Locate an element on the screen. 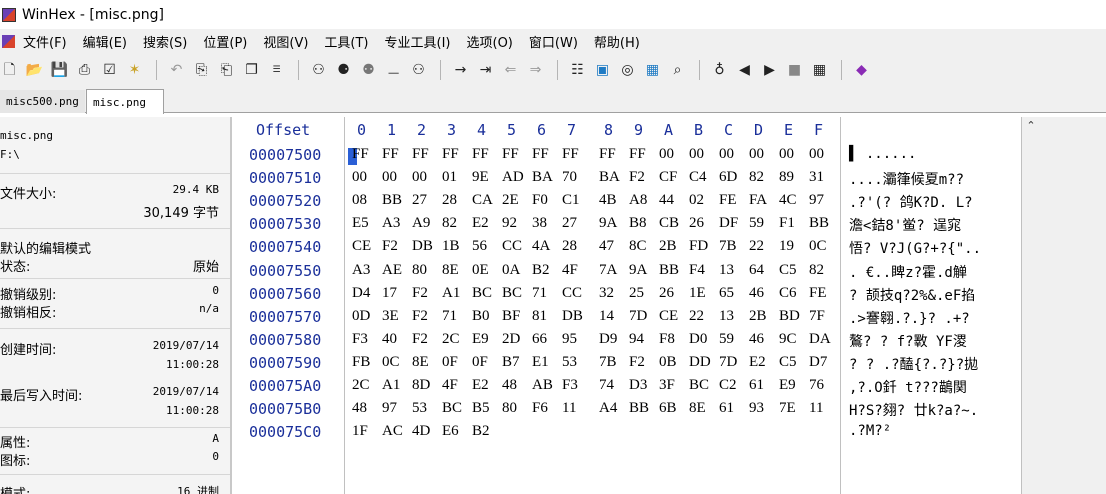 The height and width of the screenshot is (494, 1106). hex-byte: BD is located at coordinates (789, 316).